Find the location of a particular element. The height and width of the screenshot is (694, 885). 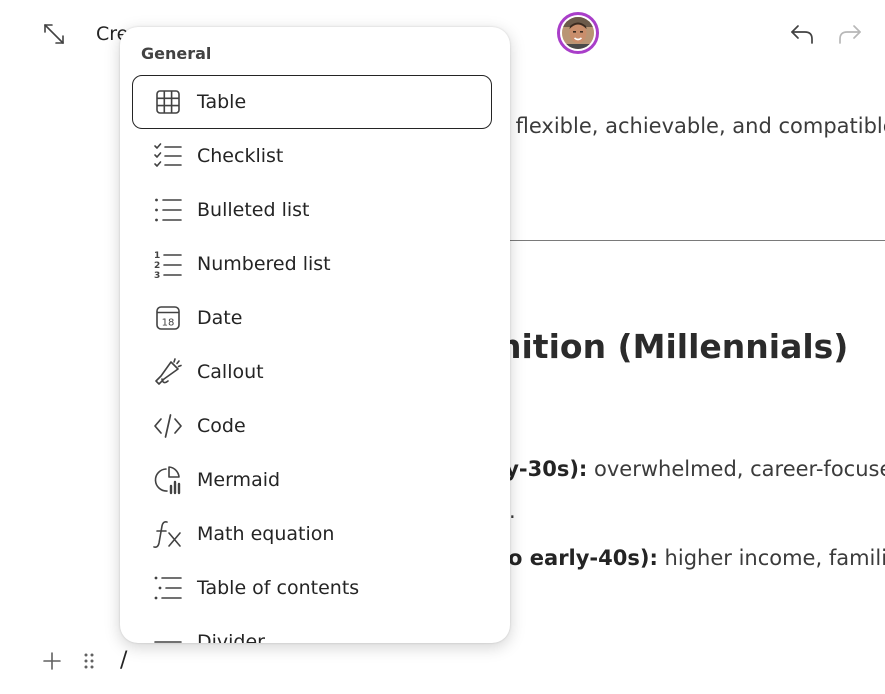

drag-handle is located at coordinates (89, 661).